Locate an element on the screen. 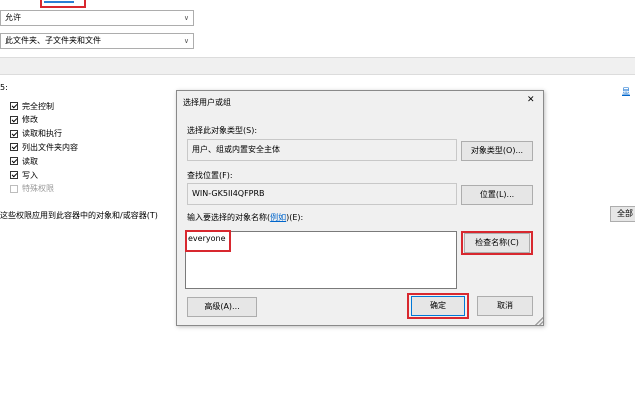  apply-to-container-note: 这些权限应用到此容器中的对象和/或容器(T) is located at coordinates (79, 215).